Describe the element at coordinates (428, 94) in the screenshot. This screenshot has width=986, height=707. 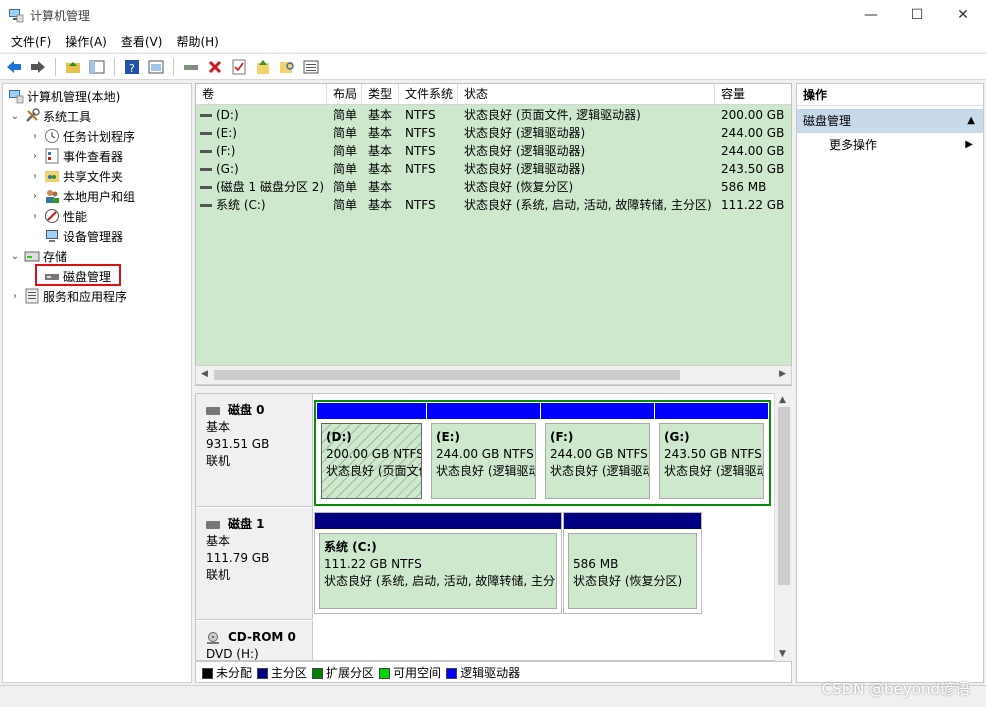
I see `column-header-filesystem: 文件系统` at that location.